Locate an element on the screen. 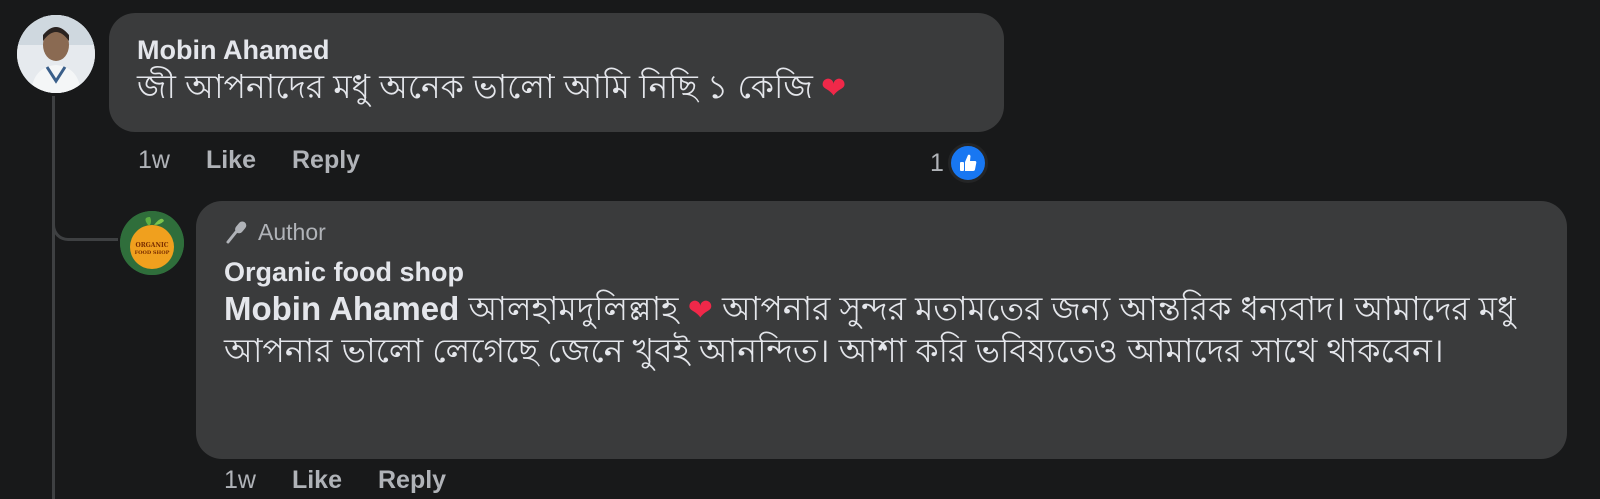  reaction-summary: 1 is located at coordinates (959, 163).